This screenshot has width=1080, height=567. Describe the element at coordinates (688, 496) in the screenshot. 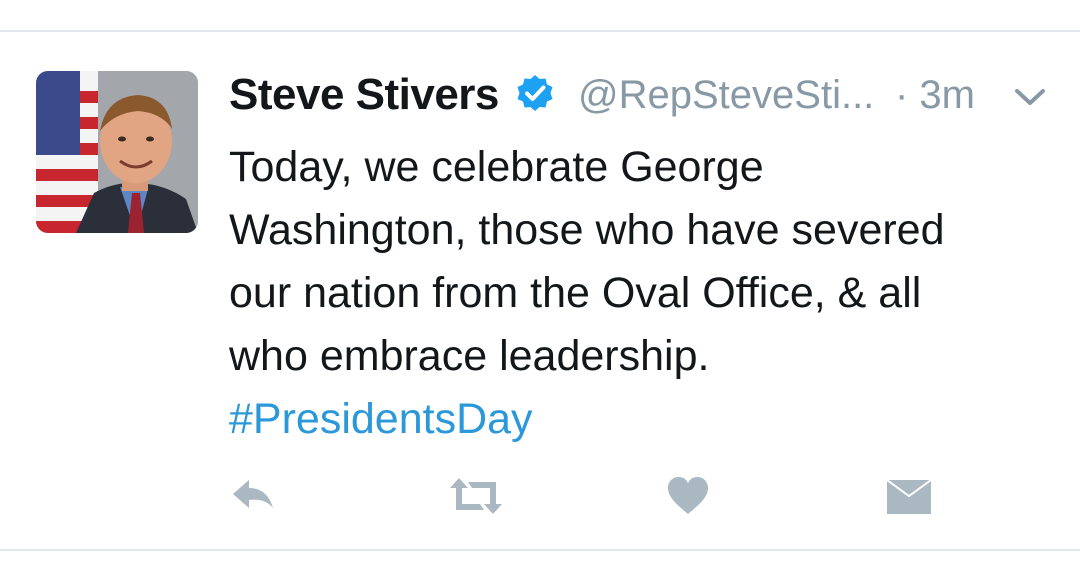

I see `heart-icon` at that location.